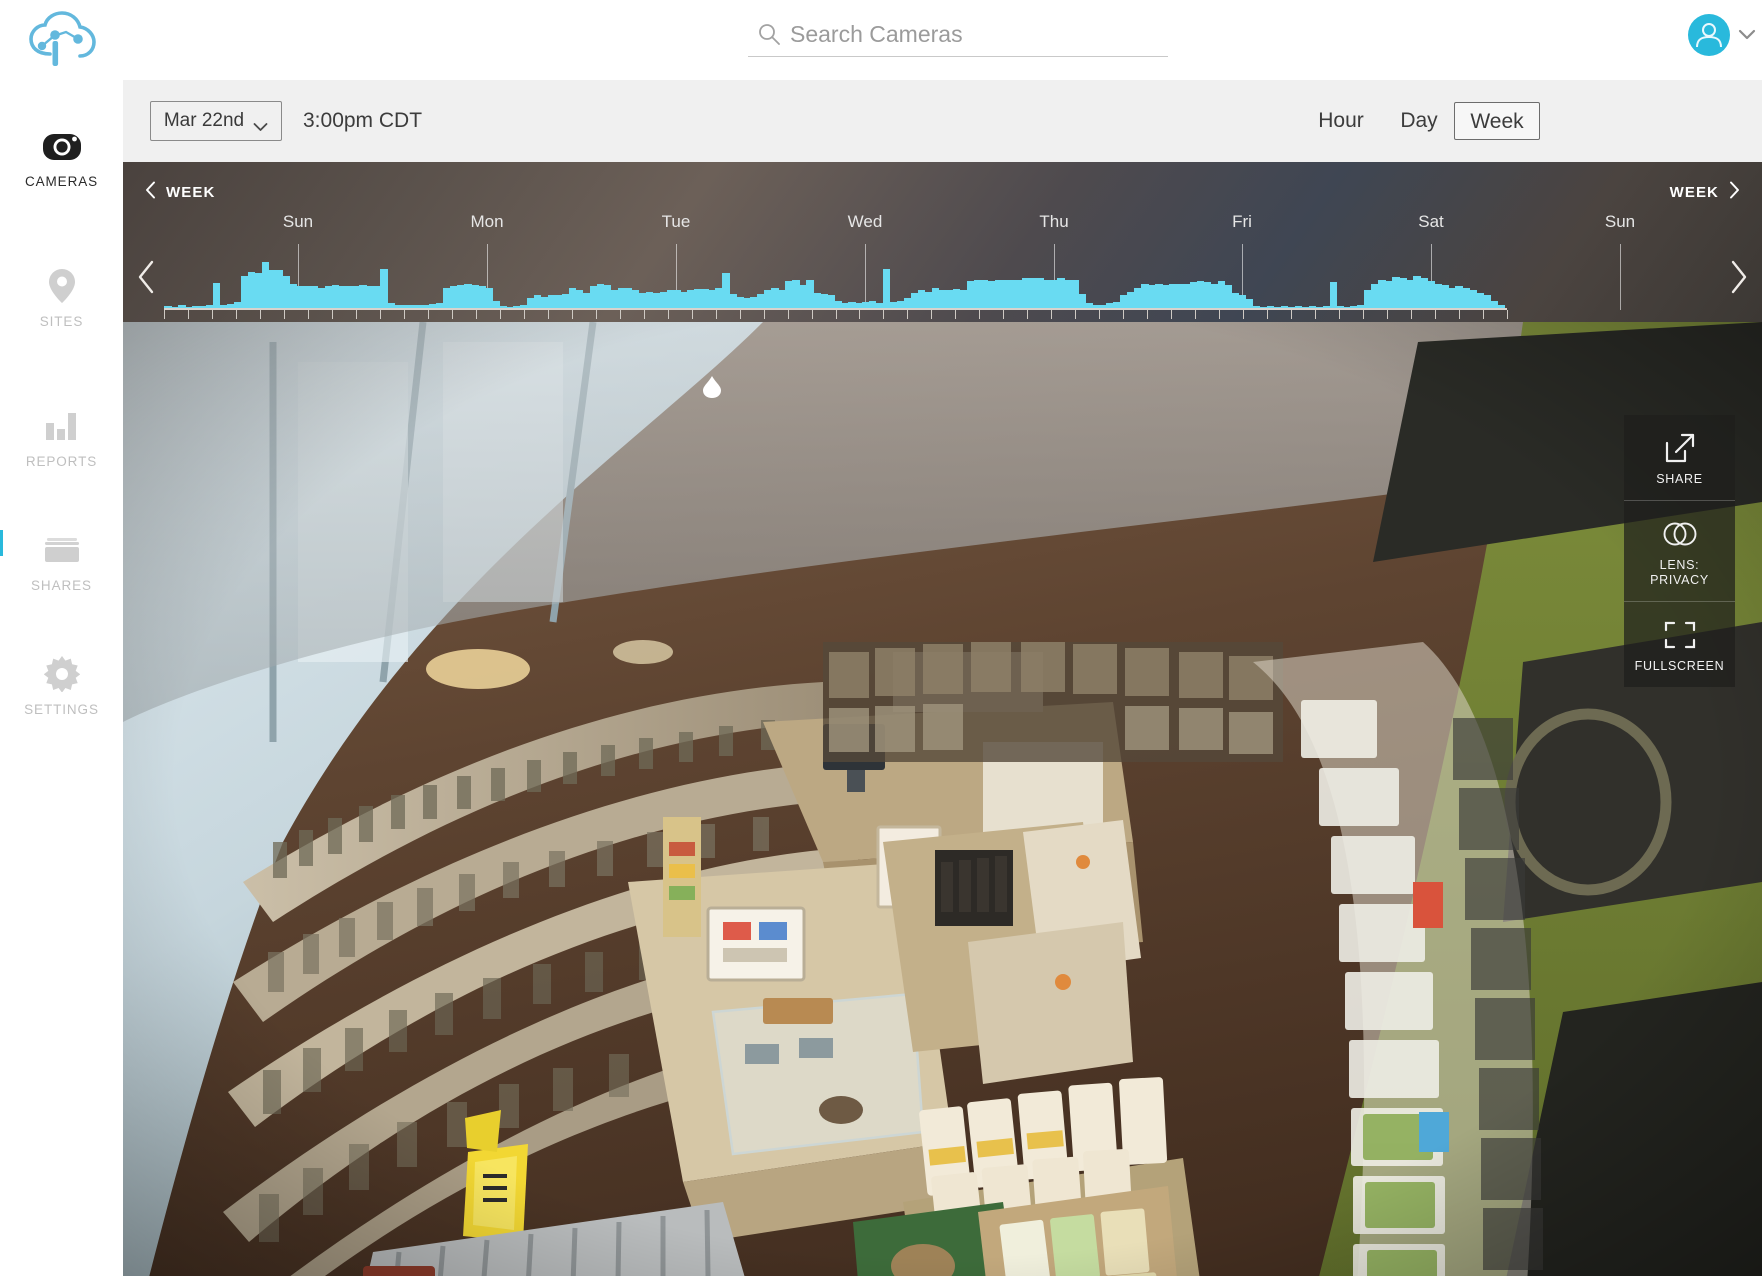  Describe the element at coordinates (61, 286) in the screenshot. I see `map-pin-icon` at that location.